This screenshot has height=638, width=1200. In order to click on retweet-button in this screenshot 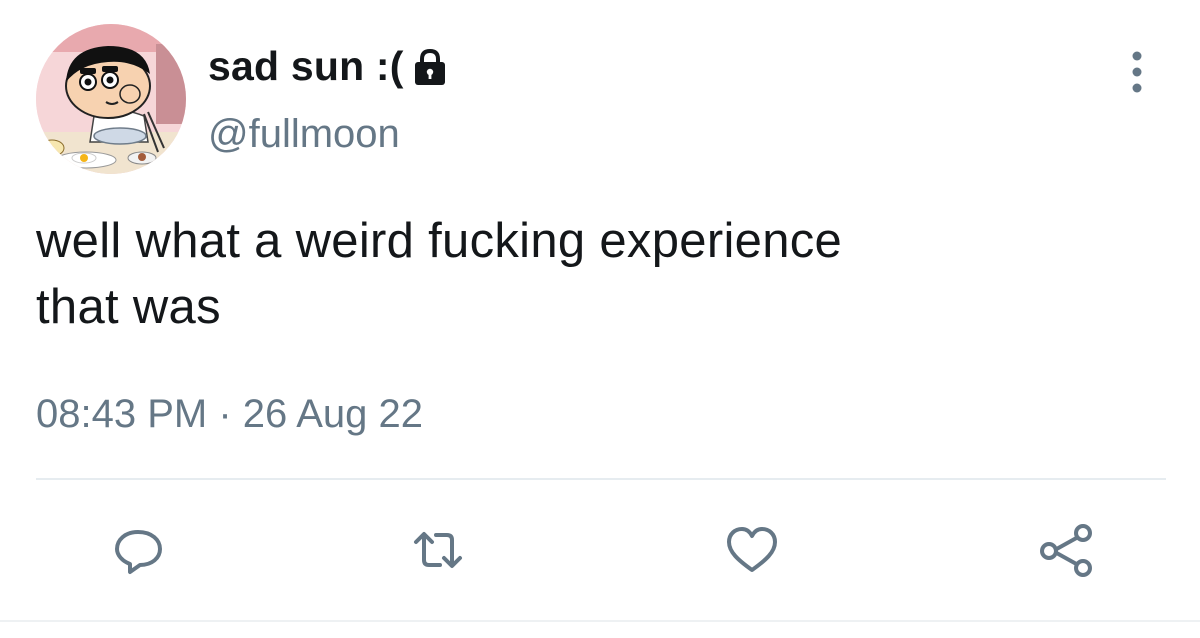, I will do `click(438, 550)`.